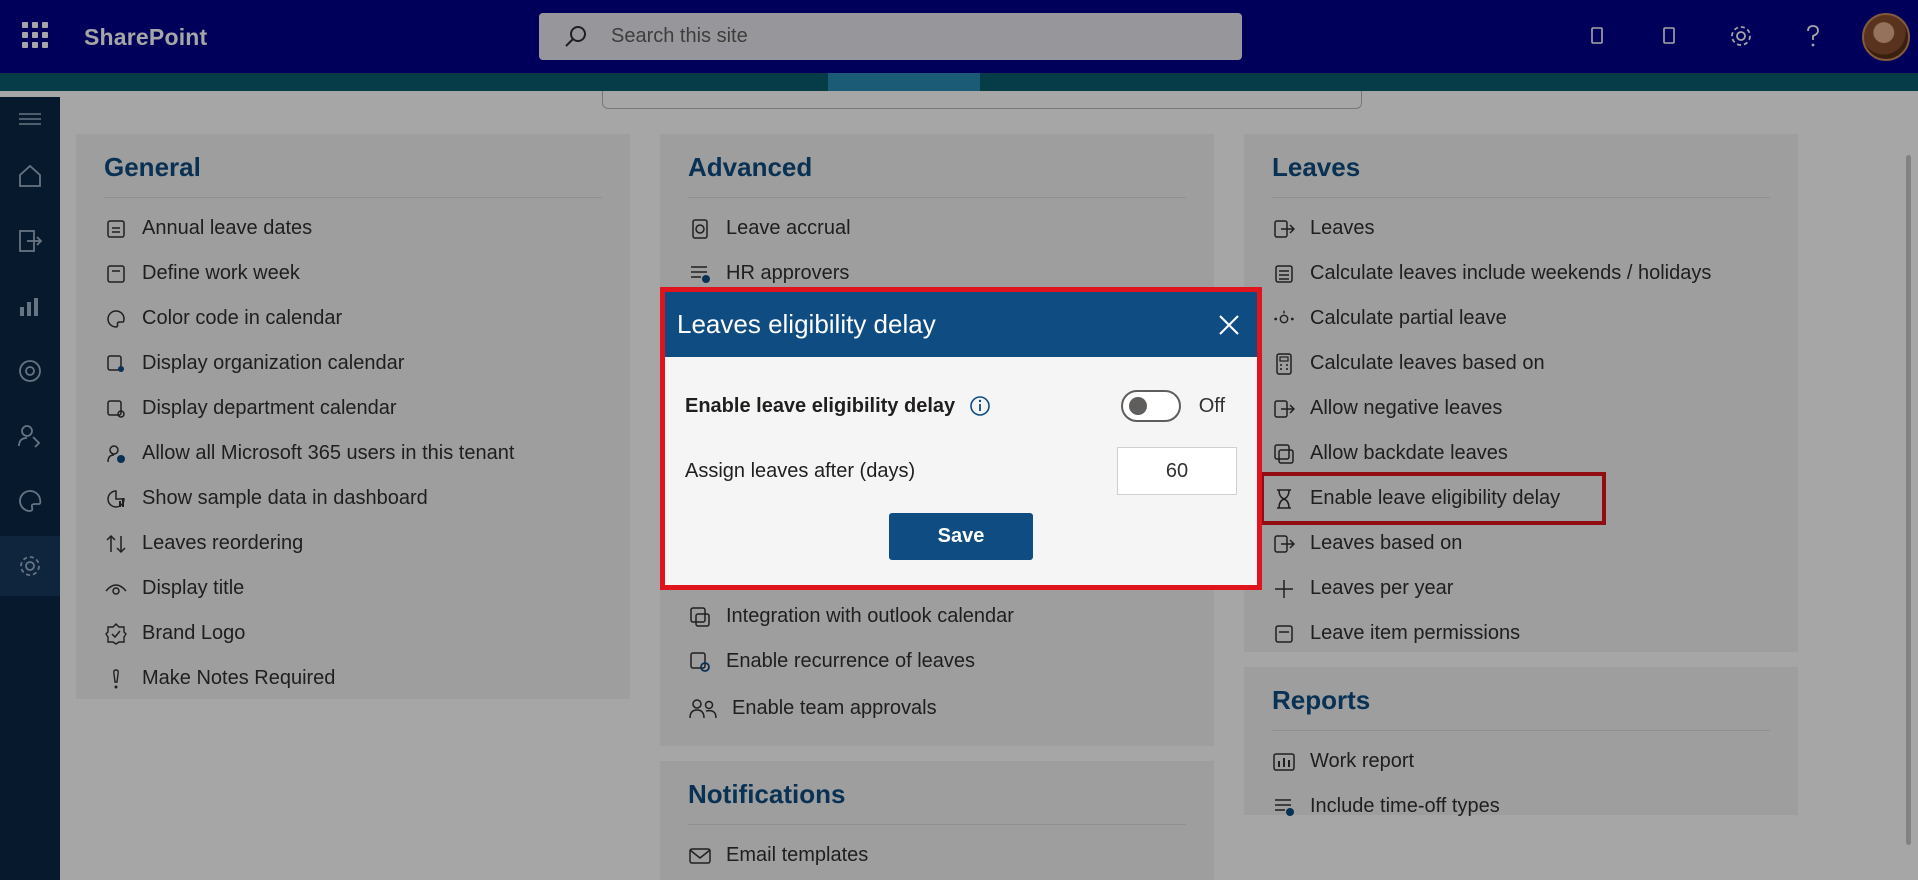 This screenshot has height=880, width=1918. I want to click on dialog-title: Leaves eligibility delay, so click(806, 324).